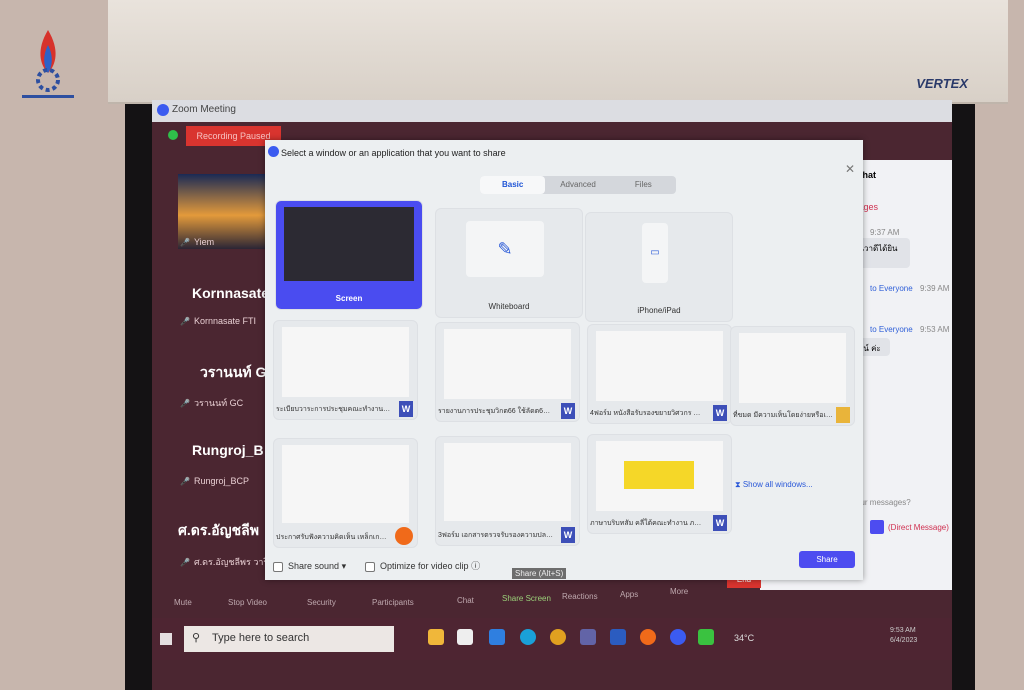  I want to click on folder-icon, so click(843, 415).